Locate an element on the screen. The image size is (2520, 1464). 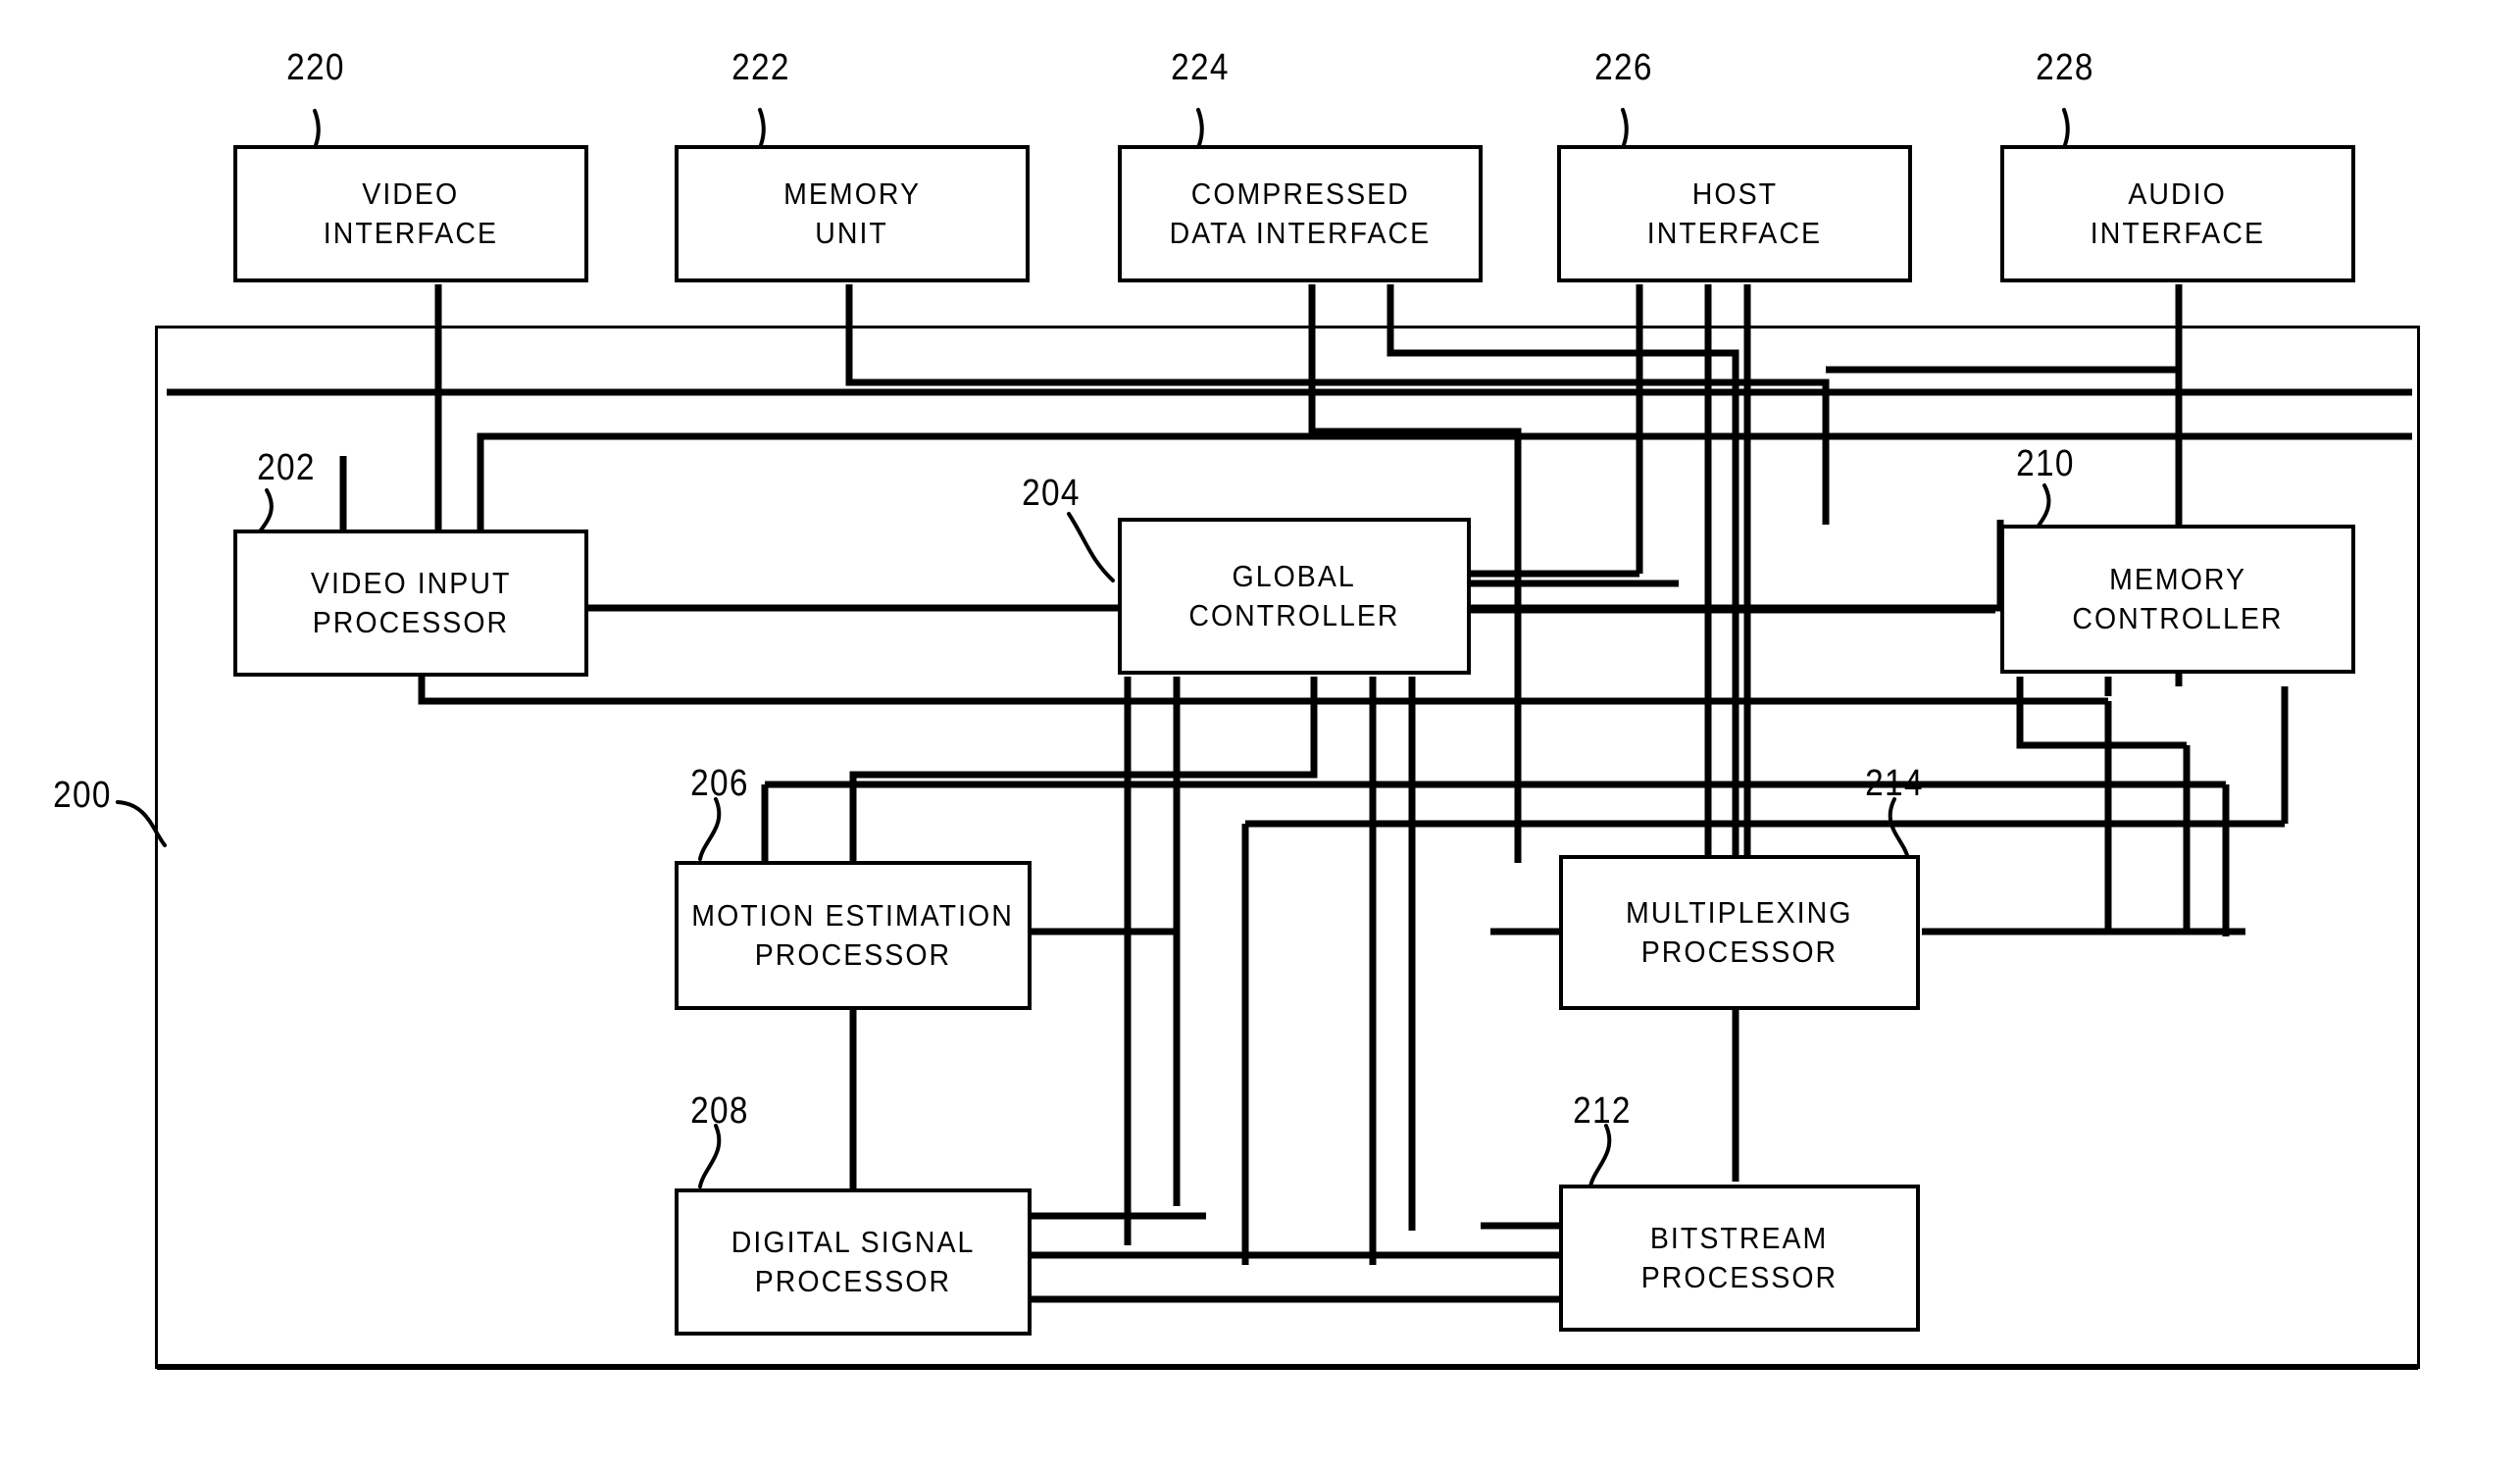
block-multiplexing-processor: MULTIPLEXING PROCESSOR is located at coordinates (1739, 932).